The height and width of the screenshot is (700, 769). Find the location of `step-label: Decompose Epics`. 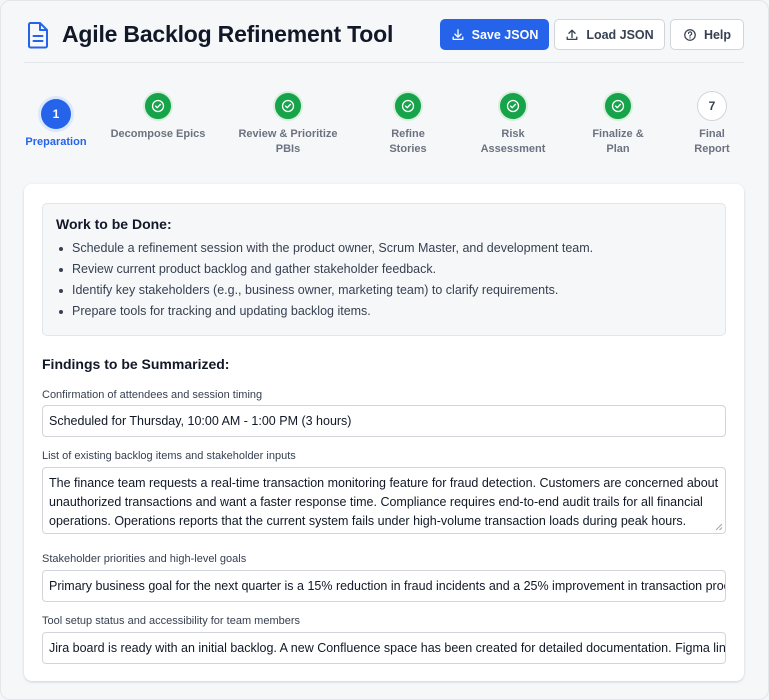

step-label: Decompose Epics is located at coordinates (158, 134).